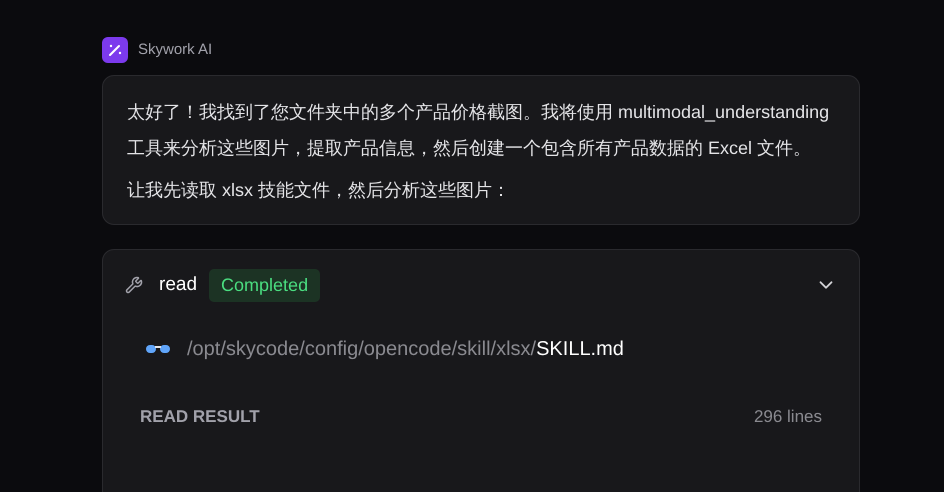 Image resolution: width=944 pixels, height=492 pixels. Describe the element at coordinates (178, 284) in the screenshot. I see `tool-name: read` at that location.